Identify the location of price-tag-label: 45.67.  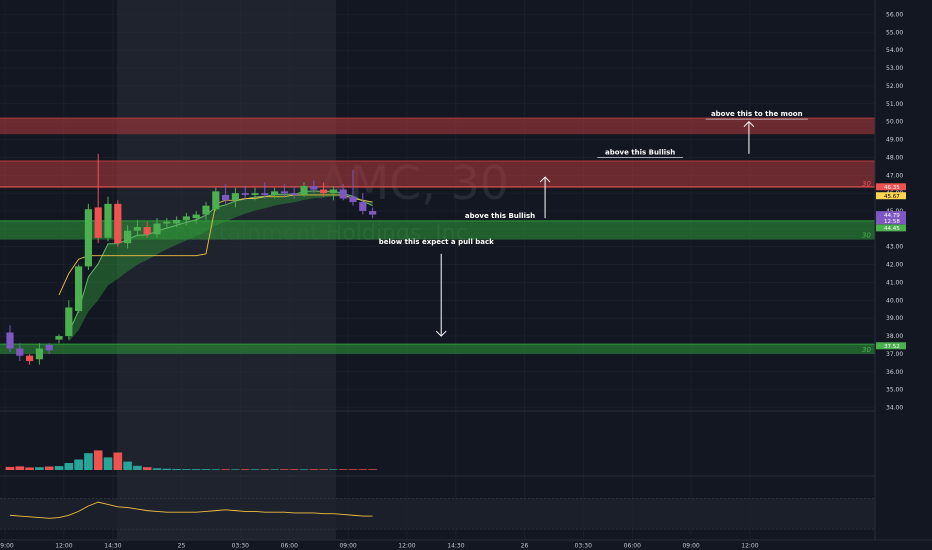
(892, 197).